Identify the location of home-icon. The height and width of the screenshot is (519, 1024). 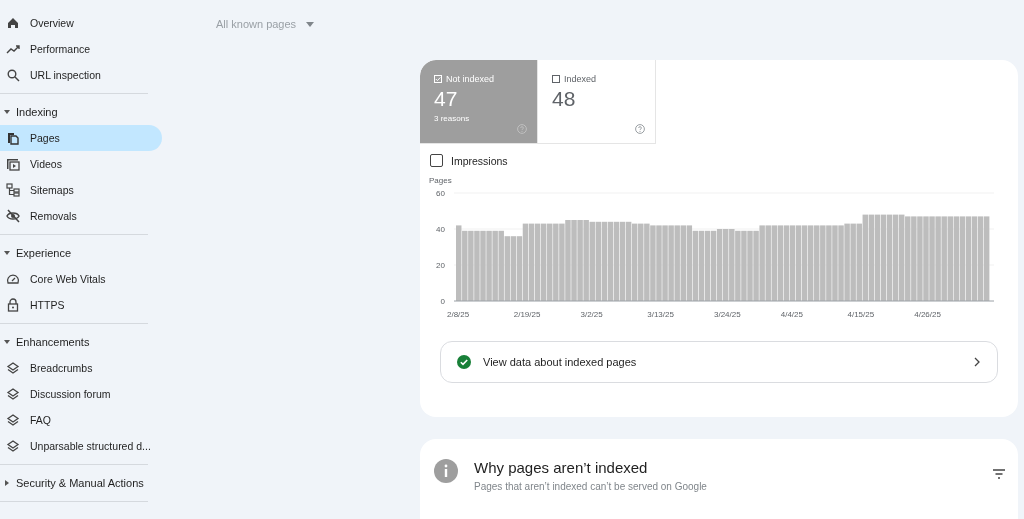
(13, 23).